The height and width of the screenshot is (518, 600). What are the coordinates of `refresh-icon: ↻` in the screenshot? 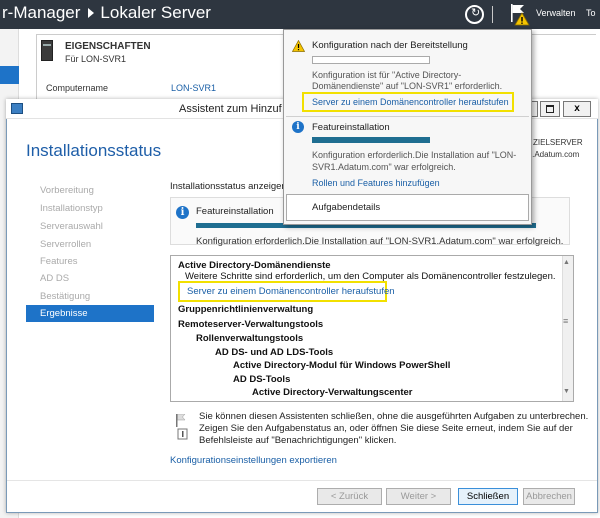 It's located at (474, 14).